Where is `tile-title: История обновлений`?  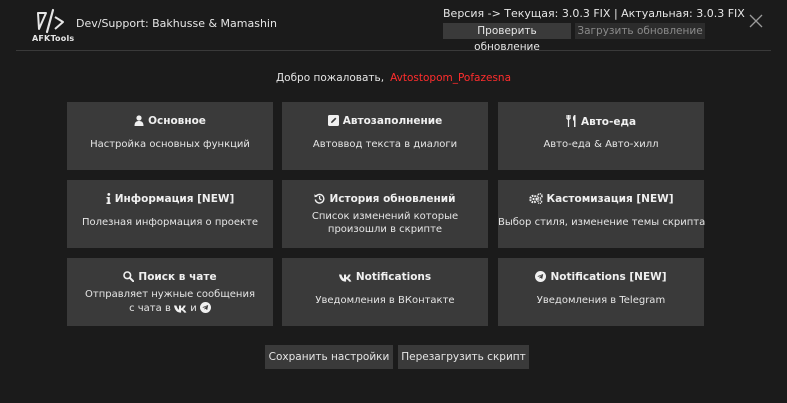
tile-title: История обновлений is located at coordinates (392, 199).